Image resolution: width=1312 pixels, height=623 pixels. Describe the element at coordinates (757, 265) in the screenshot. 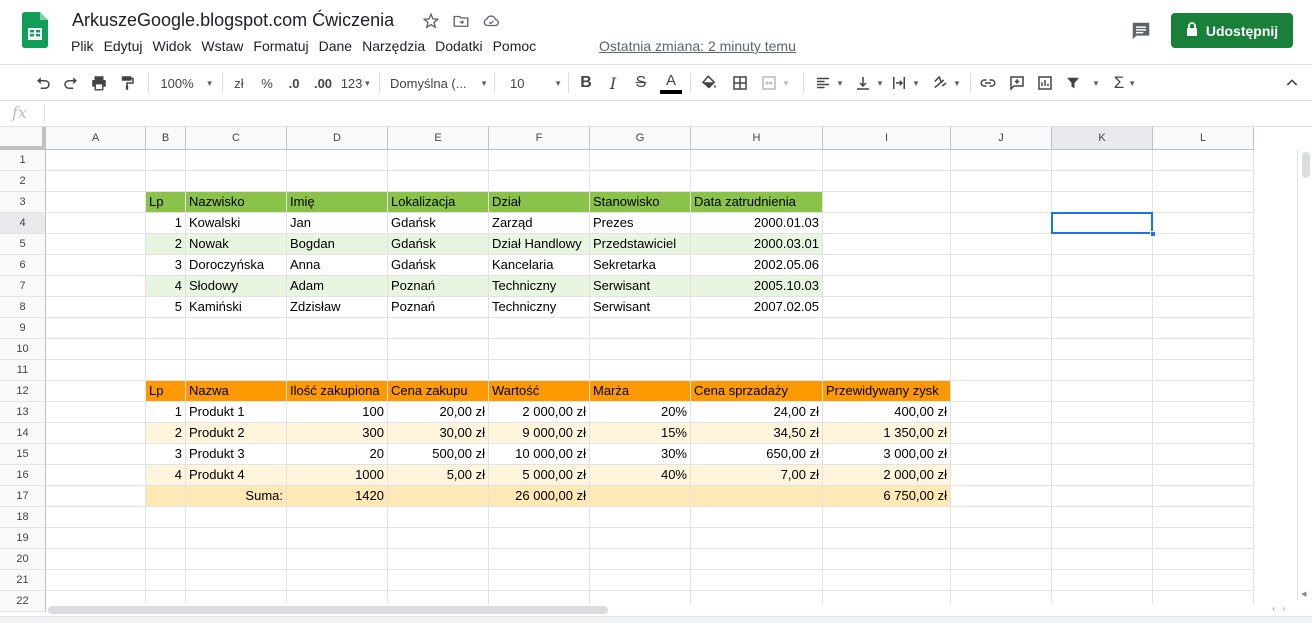

I see `employees-data-cell: 2002.05.06` at that location.